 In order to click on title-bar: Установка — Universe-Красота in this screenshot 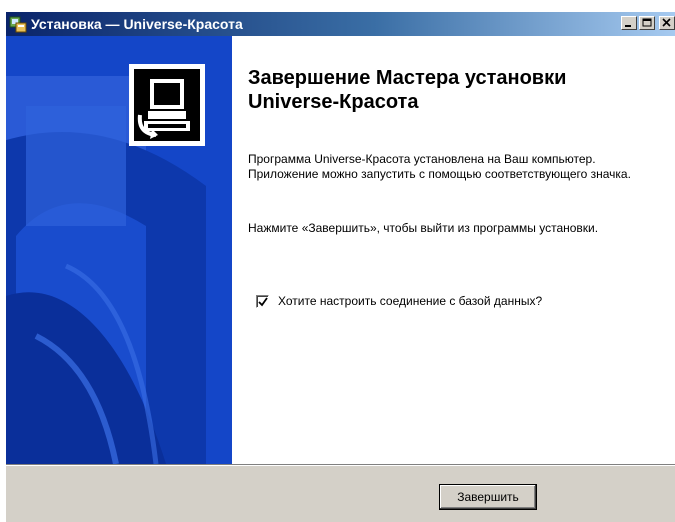, I will do `click(340, 24)`.